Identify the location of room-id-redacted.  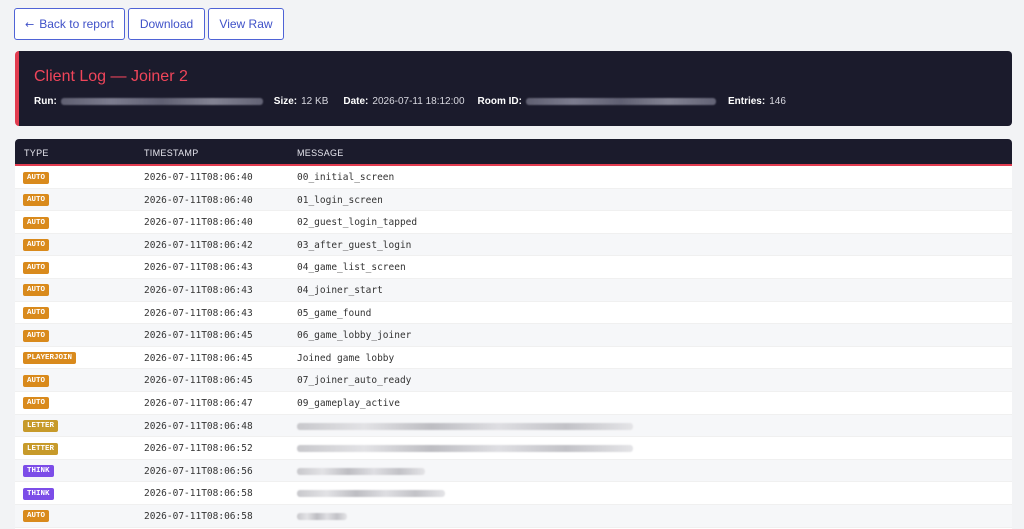
(620, 101).